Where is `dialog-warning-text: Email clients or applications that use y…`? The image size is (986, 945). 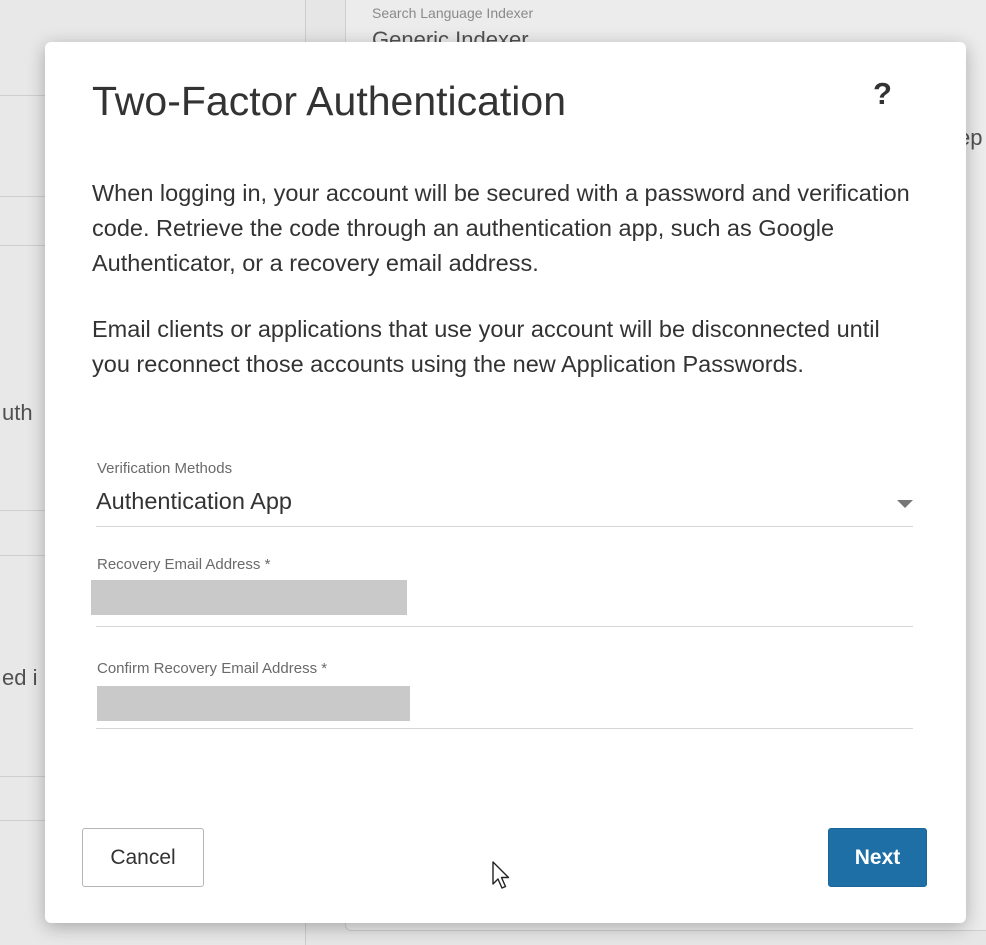 dialog-warning-text: Email clients or applications that use y… is located at coordinates (486, 346).